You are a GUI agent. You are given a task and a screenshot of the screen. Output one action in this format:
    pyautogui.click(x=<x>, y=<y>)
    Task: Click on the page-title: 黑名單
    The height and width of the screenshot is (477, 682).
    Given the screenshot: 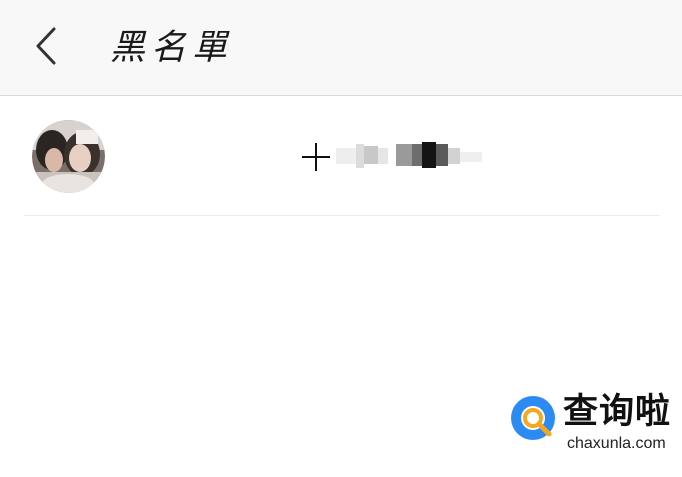 What is the action you would take?
    pyautogui.click(x=172, y=48)
    